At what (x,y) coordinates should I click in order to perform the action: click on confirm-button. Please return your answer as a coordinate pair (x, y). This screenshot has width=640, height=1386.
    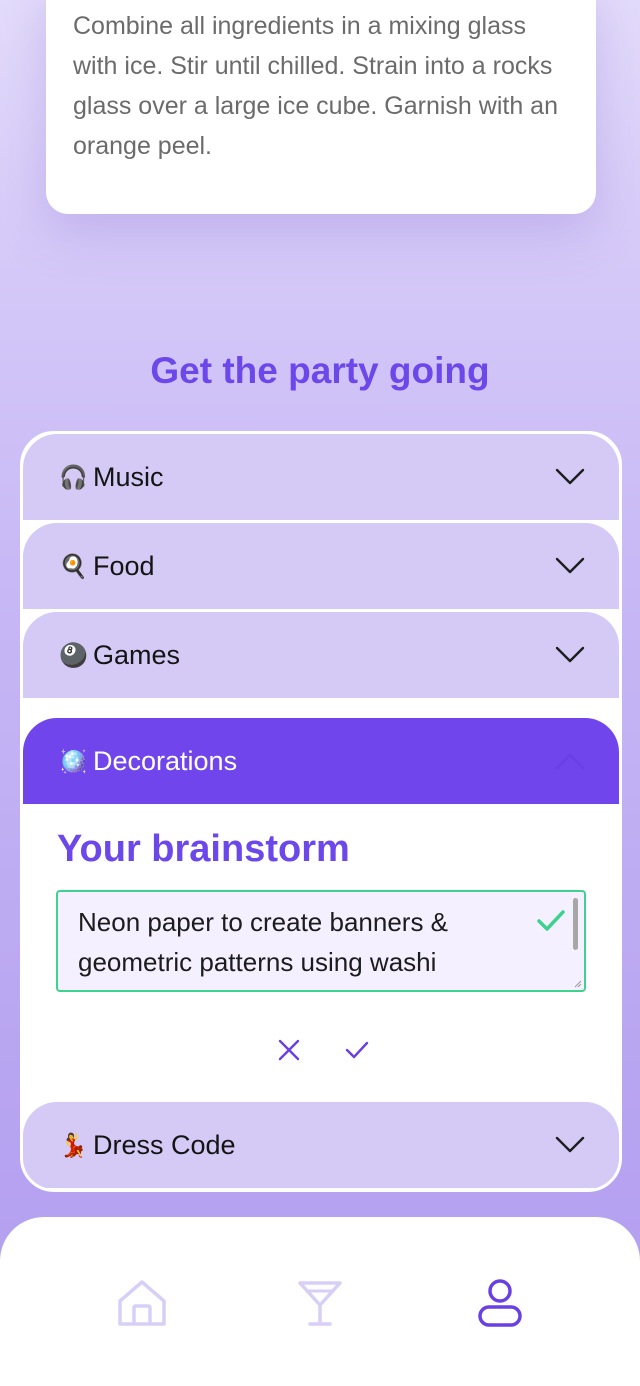
    Looking at the image, I should click on (357, 1050).